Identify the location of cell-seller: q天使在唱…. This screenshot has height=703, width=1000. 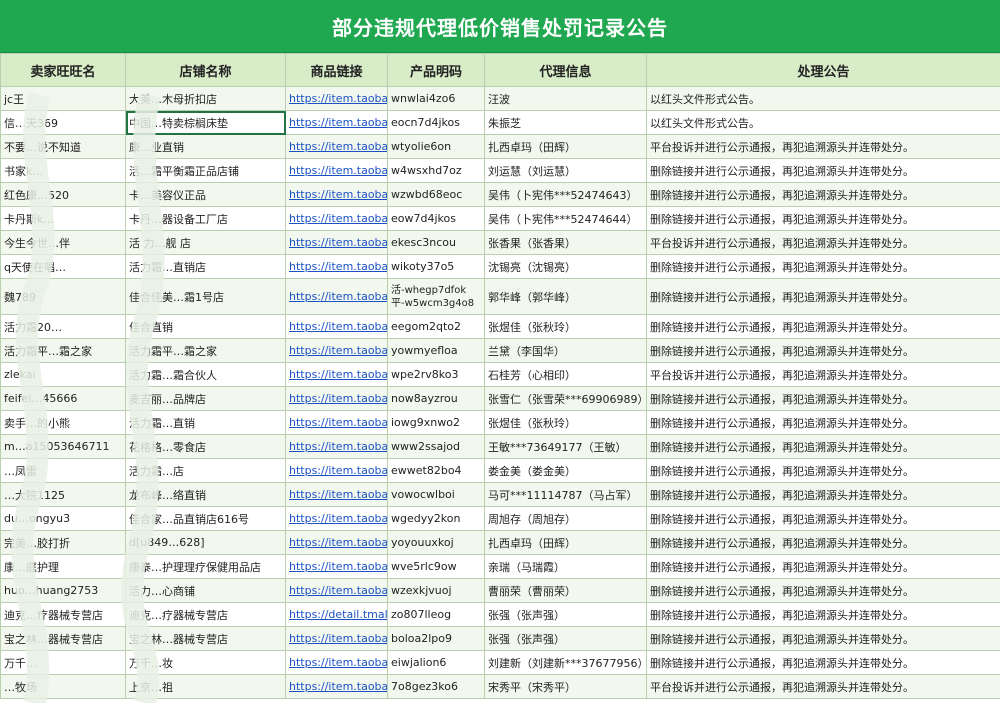
(63, 266).